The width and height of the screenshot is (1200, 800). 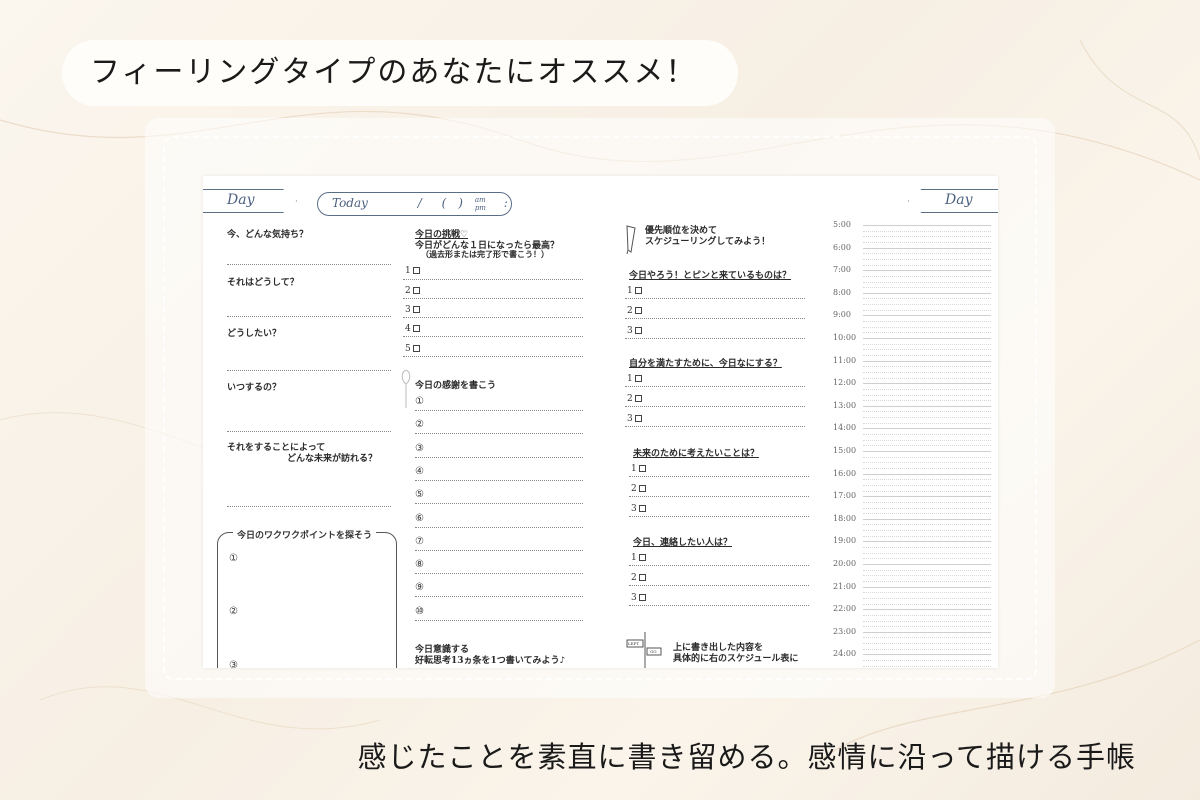 I want to click on excitement-box, so click(x=307, y=600).